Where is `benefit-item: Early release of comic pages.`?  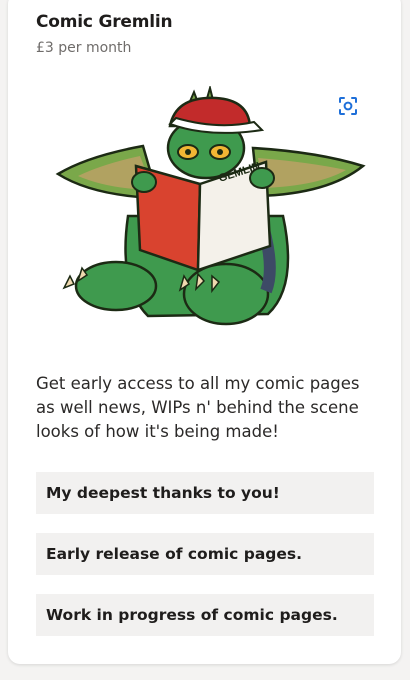
benefit-item: Early release of comic pages. is located at coordinates (205, 554).